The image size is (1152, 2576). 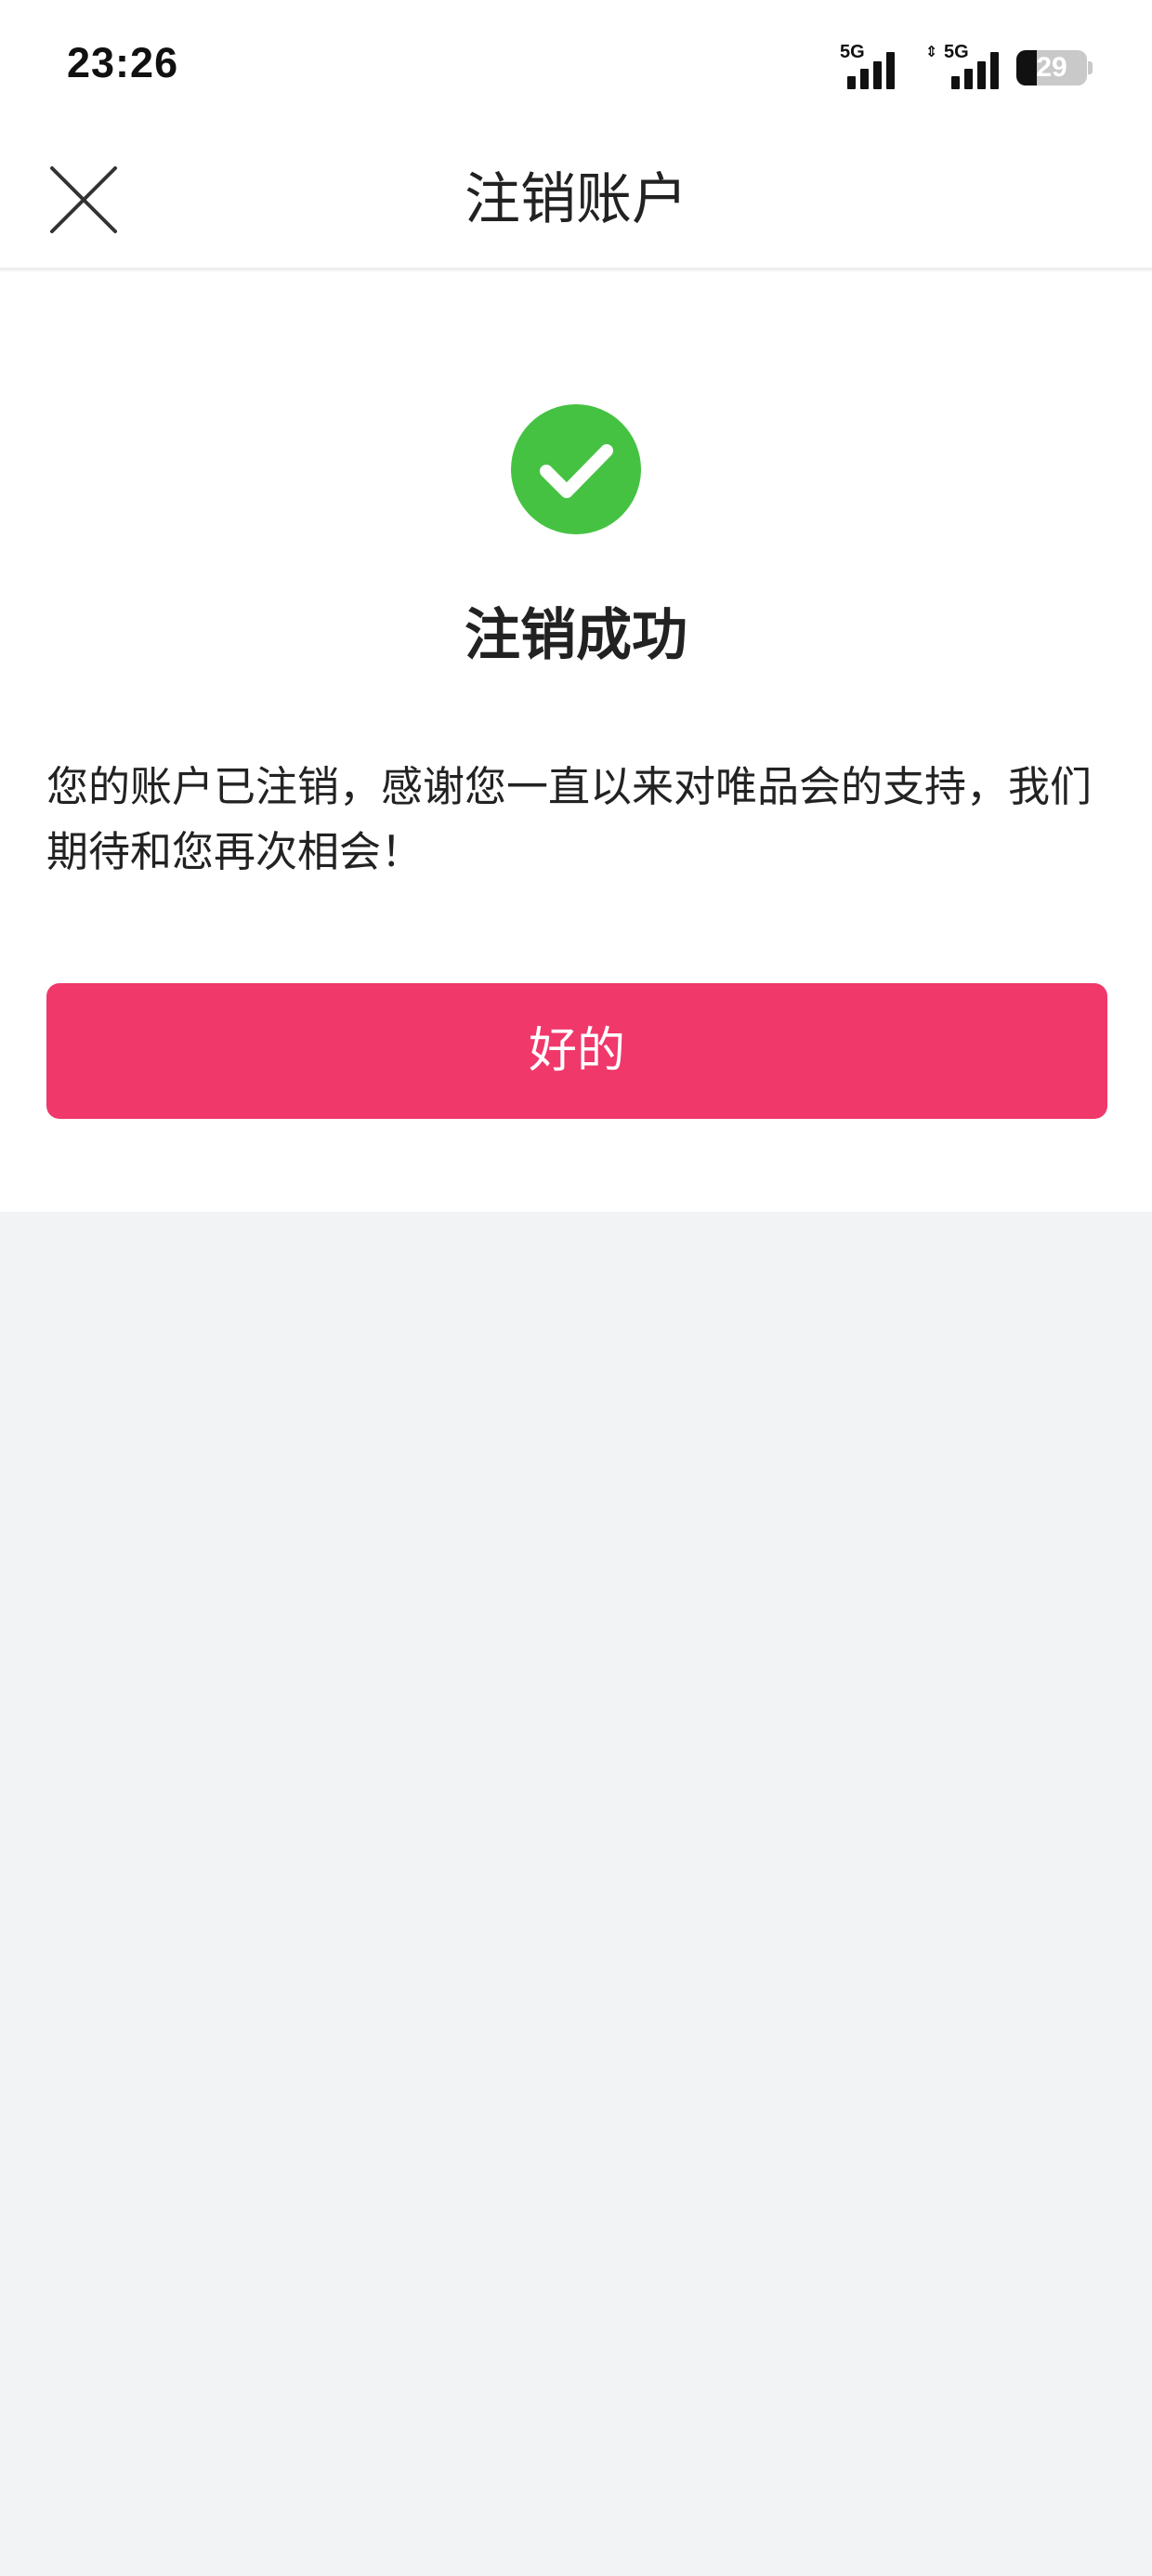 What do you see at coordinates (962, 67) in the screenshot?
I see `signal-bars-icon: ⇕ 5G` at bounding box center [962, 67].